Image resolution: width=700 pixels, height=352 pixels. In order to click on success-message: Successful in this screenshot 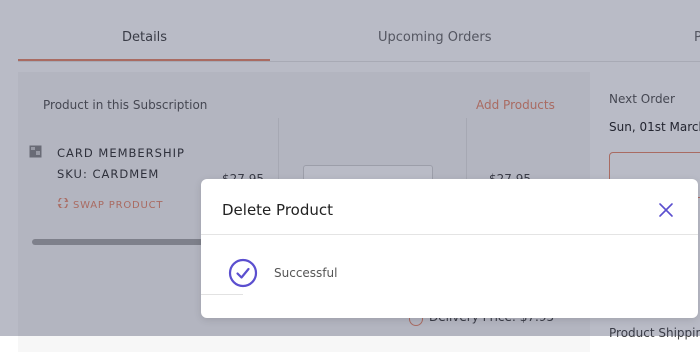, I will do `click(306, 273)`.